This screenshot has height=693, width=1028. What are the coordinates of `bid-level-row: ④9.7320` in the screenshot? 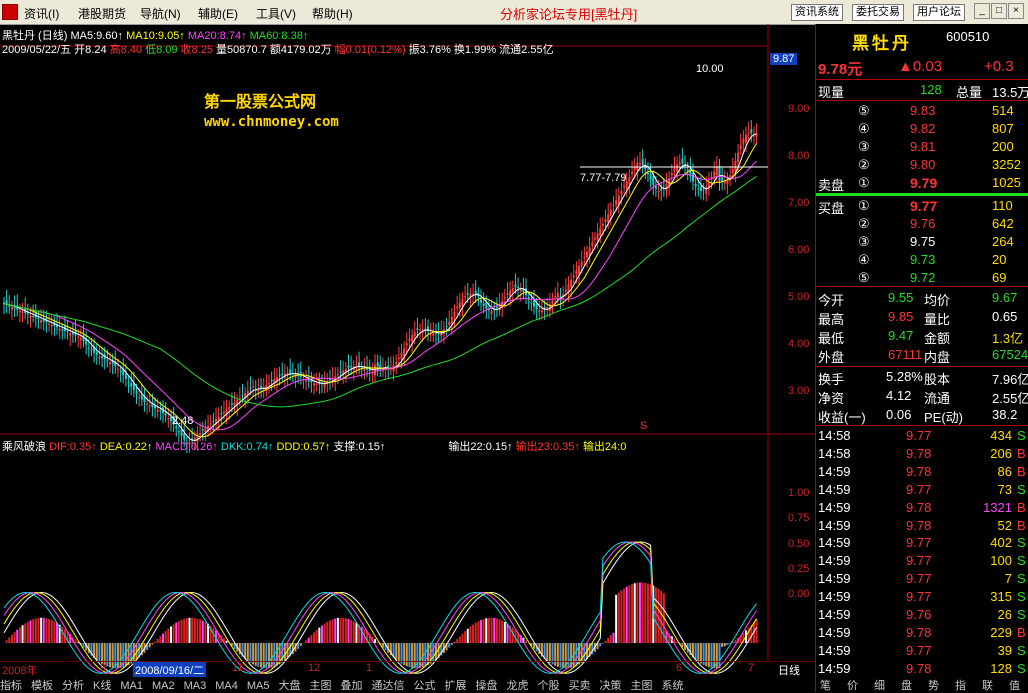 It's located at (922, 260).